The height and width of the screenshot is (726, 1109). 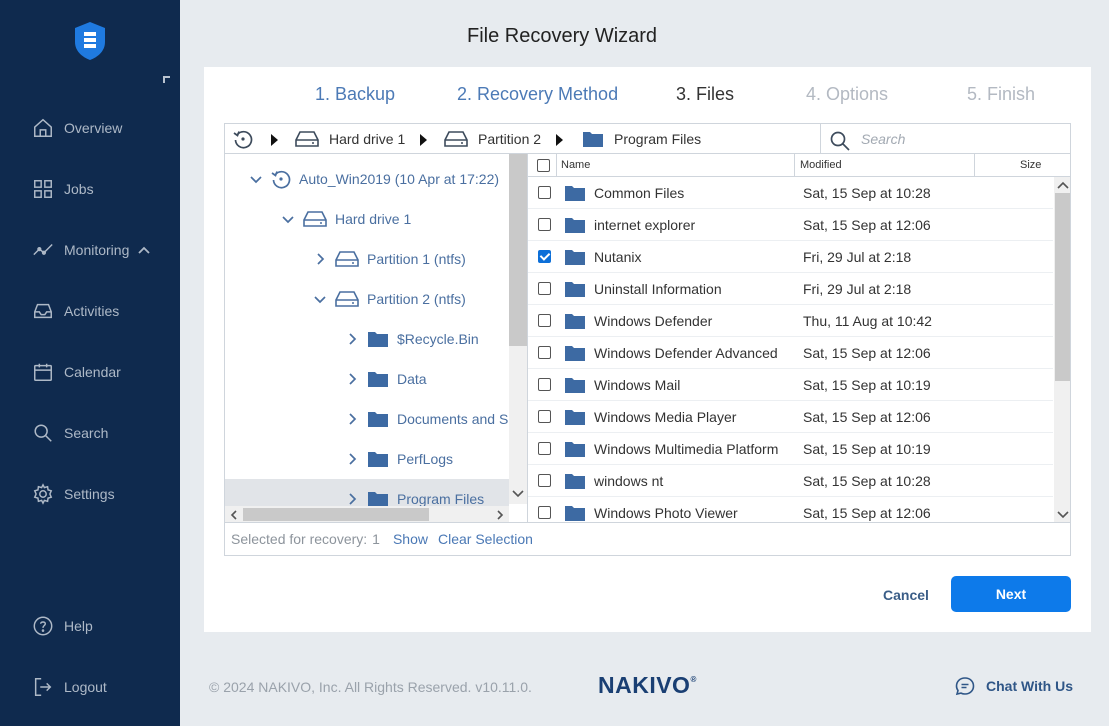 I want to click on breadcrumb-partition: Partition 2, so click(x=492, y=139).